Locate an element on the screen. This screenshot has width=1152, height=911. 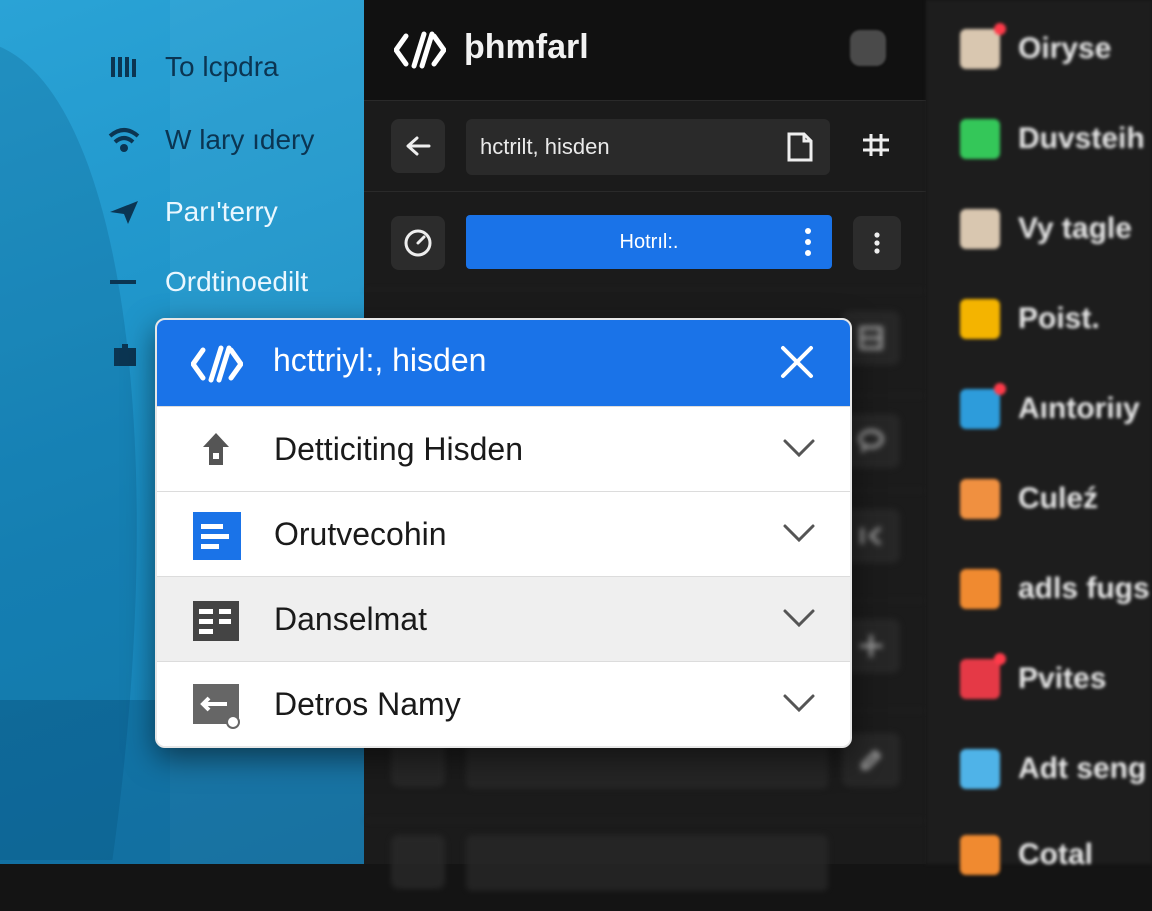
sidebar-item-wifi: W lary ıdery is located at coordinates (211, 140).